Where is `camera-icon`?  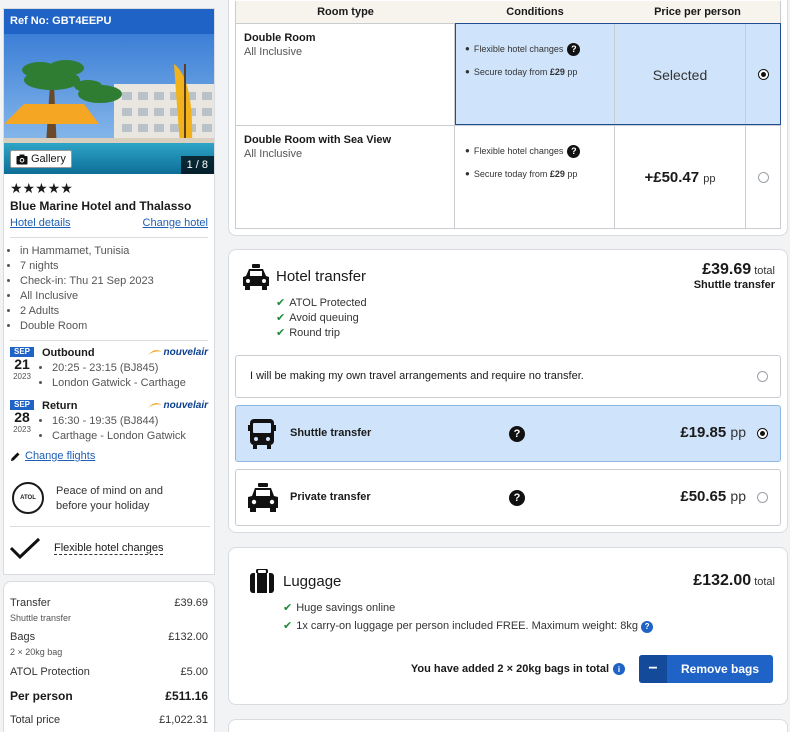 camera-icon is located at coordinates (22, 159).